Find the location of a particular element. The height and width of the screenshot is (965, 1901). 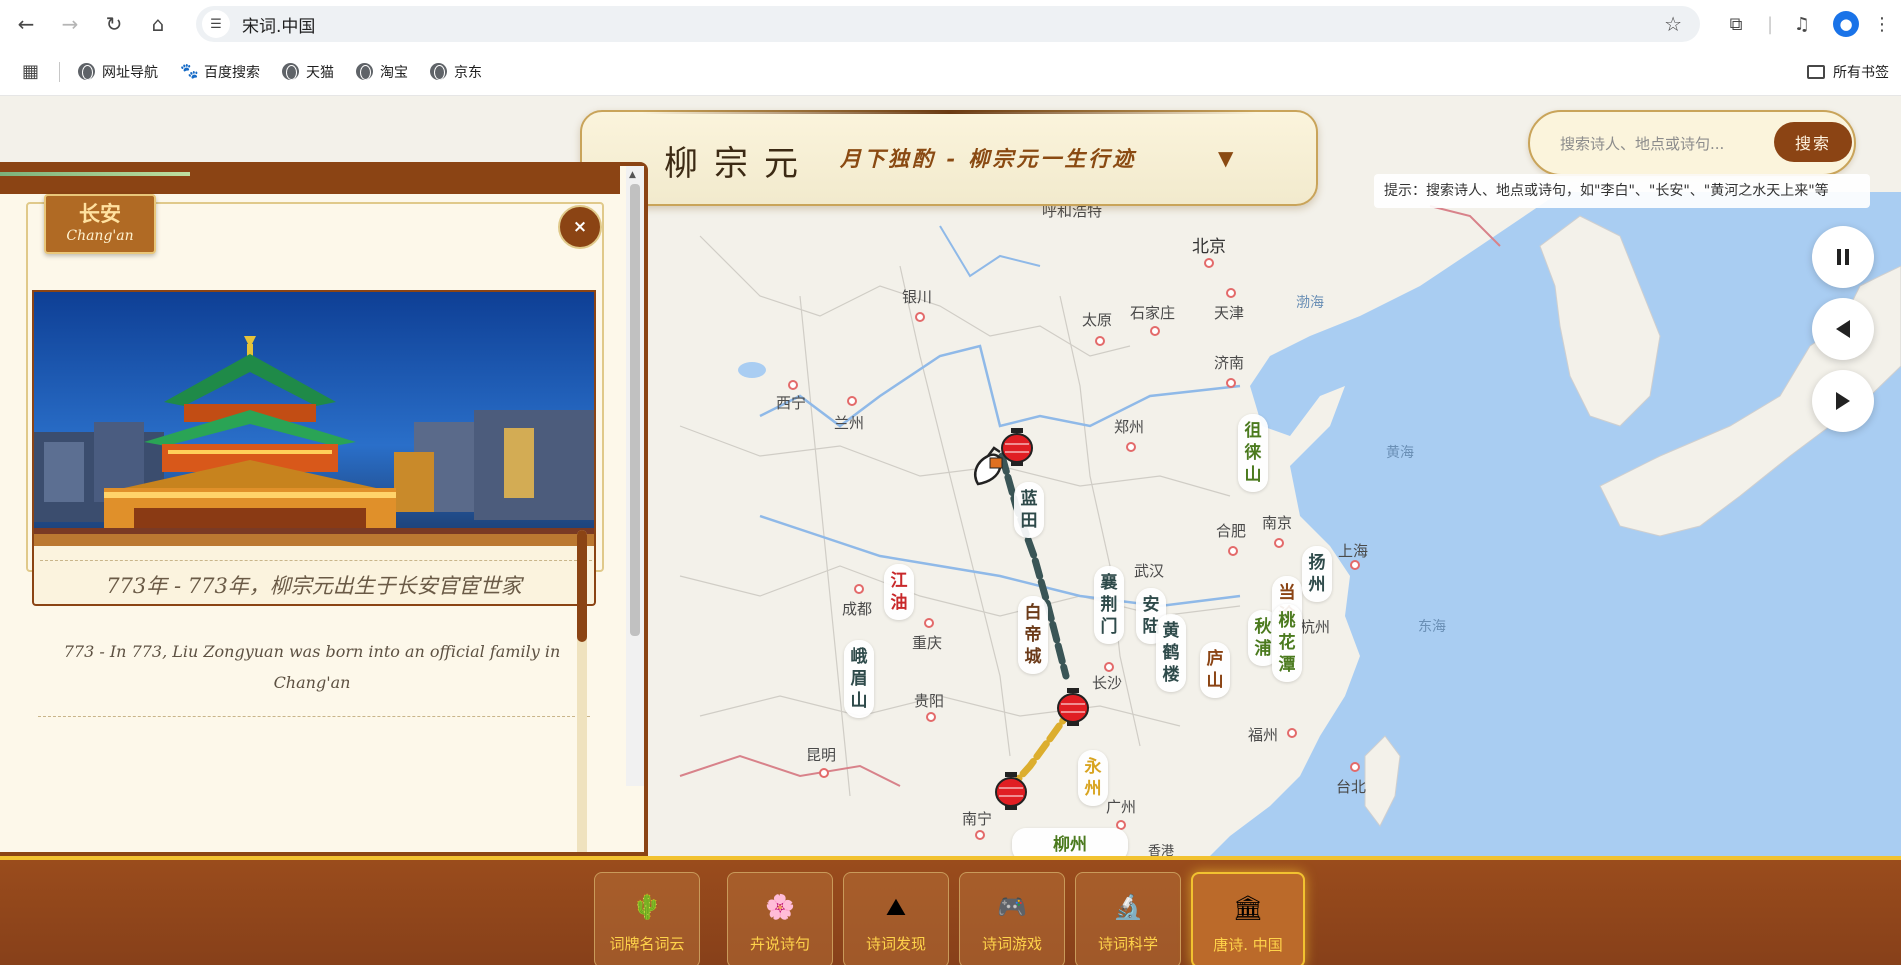

city-label: 杭州 is located at coordinates (1315, 627).